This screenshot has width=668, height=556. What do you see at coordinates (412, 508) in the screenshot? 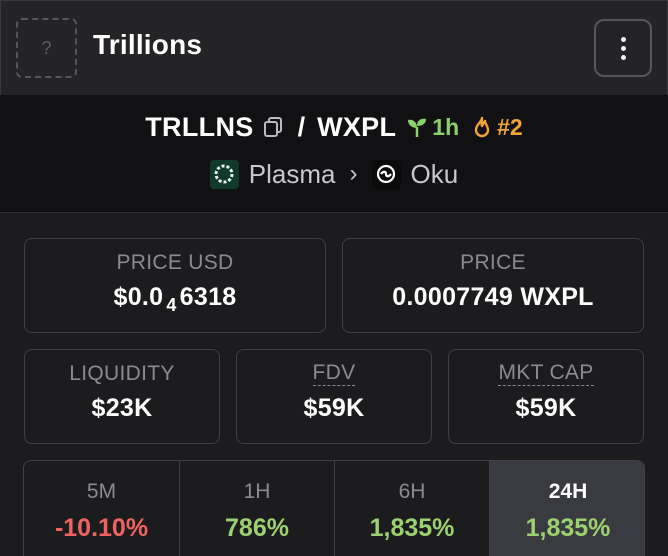
I see `tab-6h: 6H 1,835%` at bounding box center [412, 508].